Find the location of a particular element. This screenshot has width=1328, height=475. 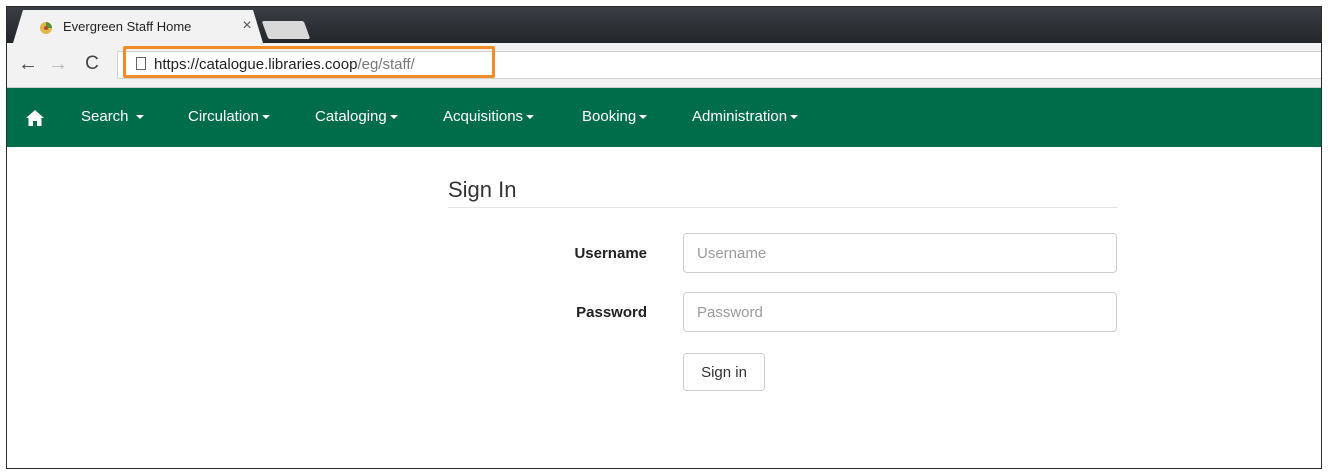

browser-tab: Evergreen Staff Home × is located at coordinates (138, 26).